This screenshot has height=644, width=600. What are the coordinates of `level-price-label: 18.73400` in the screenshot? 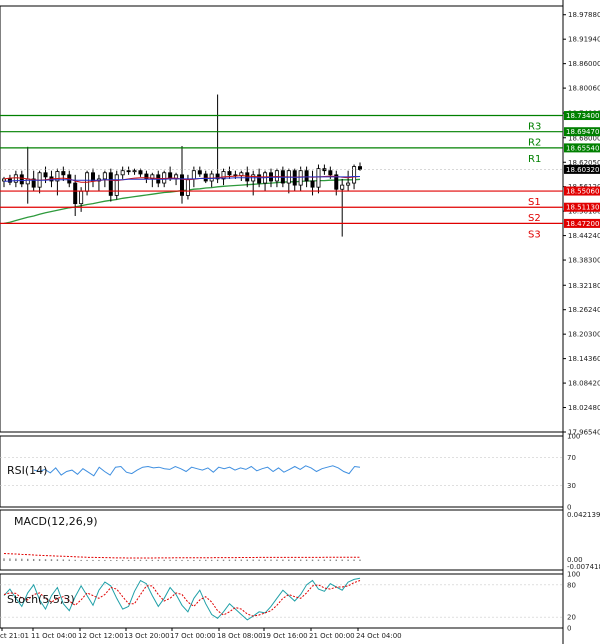 It's located at (582, 116).